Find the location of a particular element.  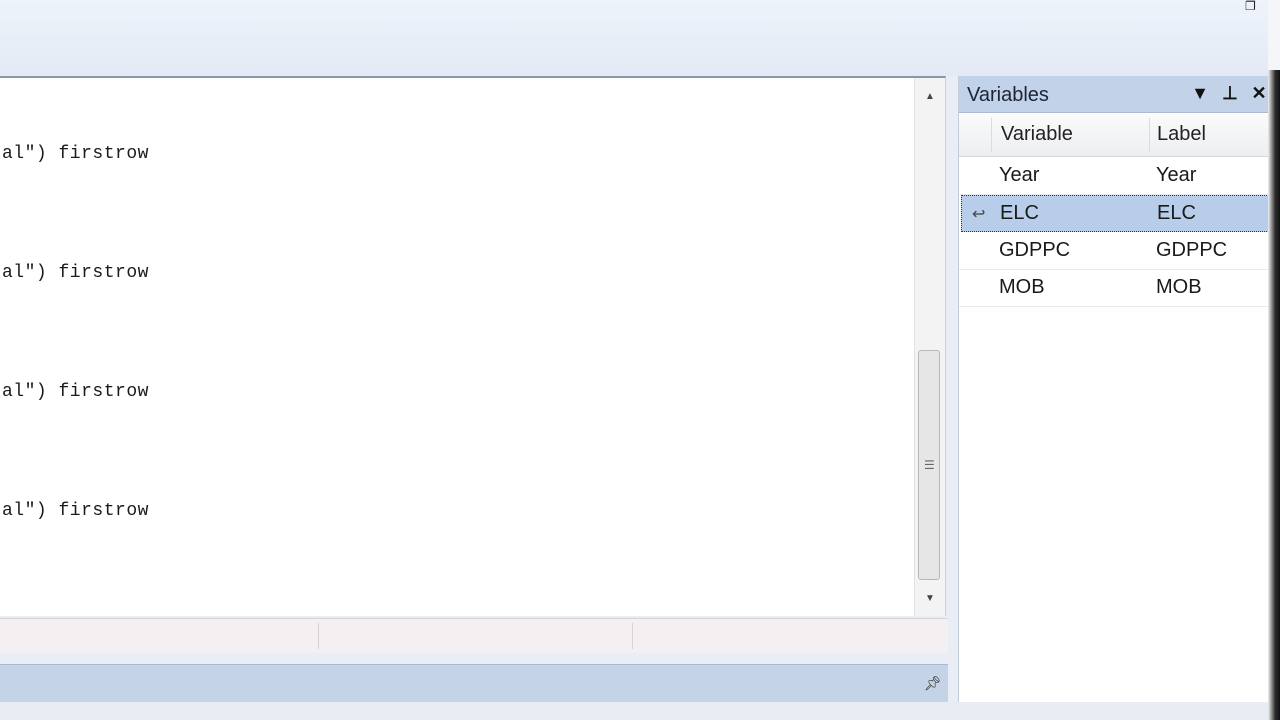

variable-row-selected: ↩ ELC ELC is located at coordinates (1115, 213).